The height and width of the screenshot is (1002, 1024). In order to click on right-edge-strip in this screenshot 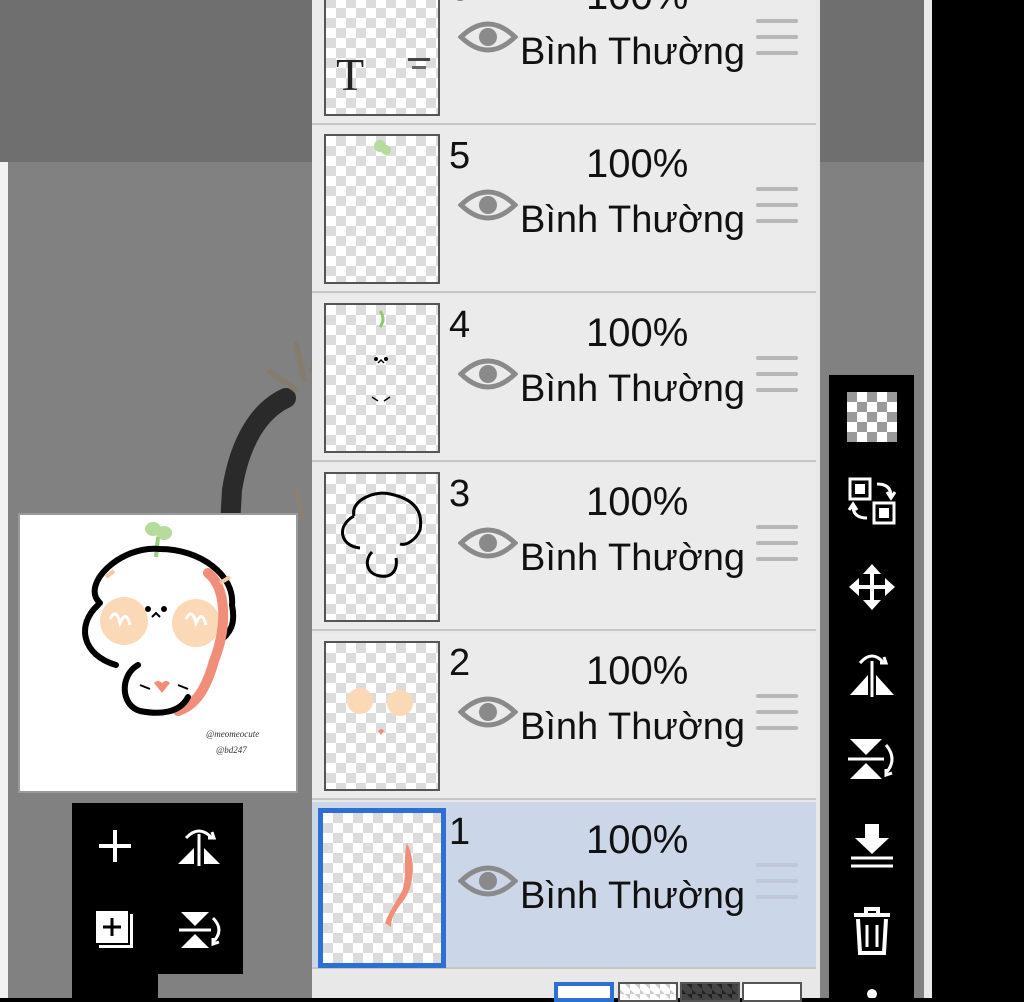, I will do `click(978, 499)`.